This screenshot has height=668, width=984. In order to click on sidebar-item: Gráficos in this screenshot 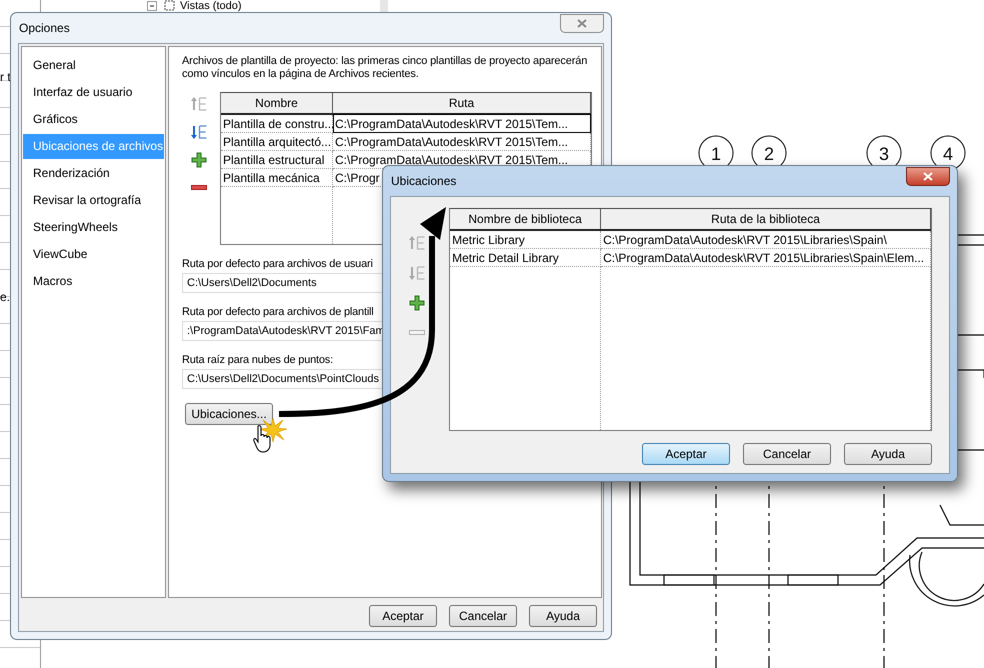, I will do `click(93, 119)`.